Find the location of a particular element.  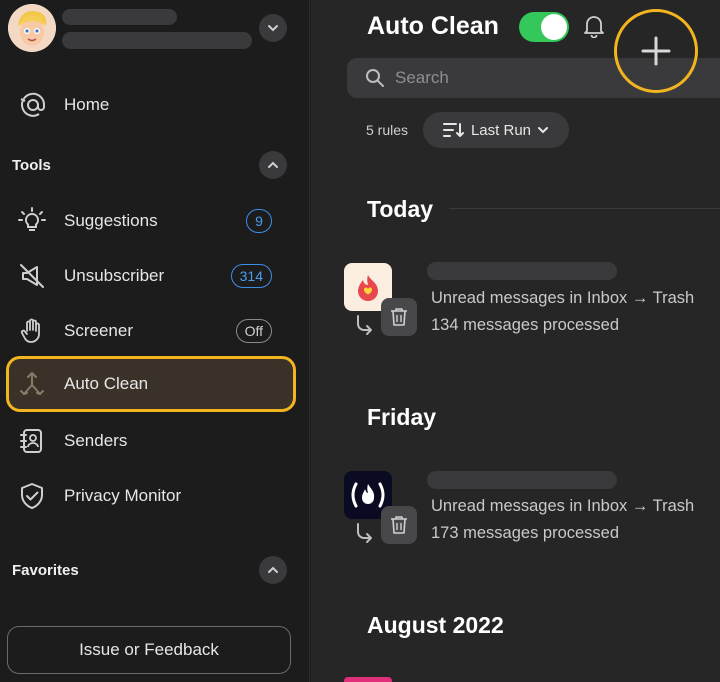

group-title-august-2022: August 2022 is located at coordinates (435, 625).